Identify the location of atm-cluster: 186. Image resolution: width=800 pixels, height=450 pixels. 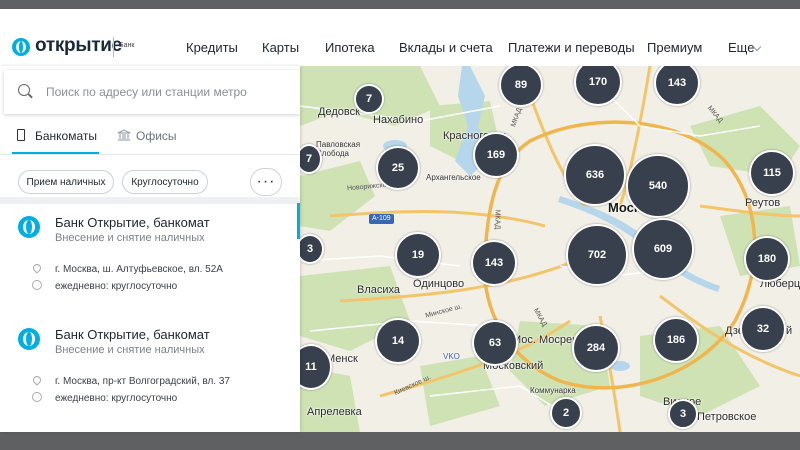
(676, 340).